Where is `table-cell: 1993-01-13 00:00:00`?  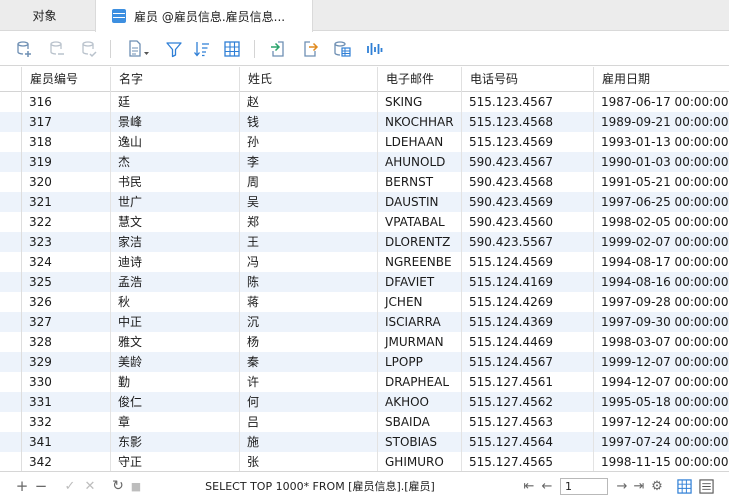
table-cell: 1993-01-13 00:00:00 is located at coordinates (661, 142).